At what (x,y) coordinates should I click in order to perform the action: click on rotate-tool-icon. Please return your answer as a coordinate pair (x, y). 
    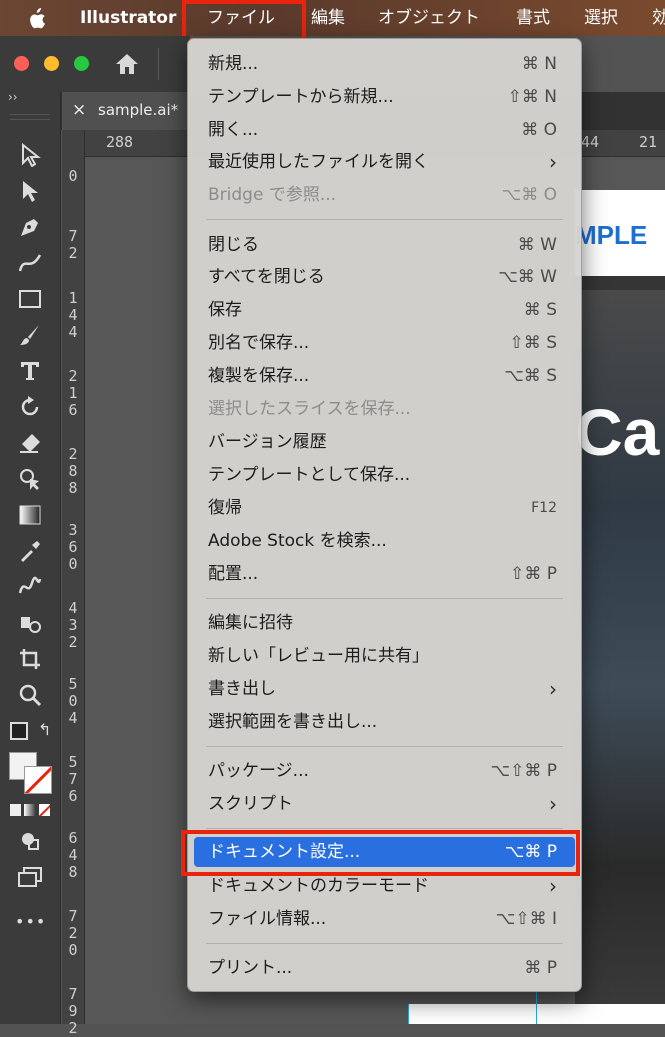
    Looking at the image, I should click on (30, 407).